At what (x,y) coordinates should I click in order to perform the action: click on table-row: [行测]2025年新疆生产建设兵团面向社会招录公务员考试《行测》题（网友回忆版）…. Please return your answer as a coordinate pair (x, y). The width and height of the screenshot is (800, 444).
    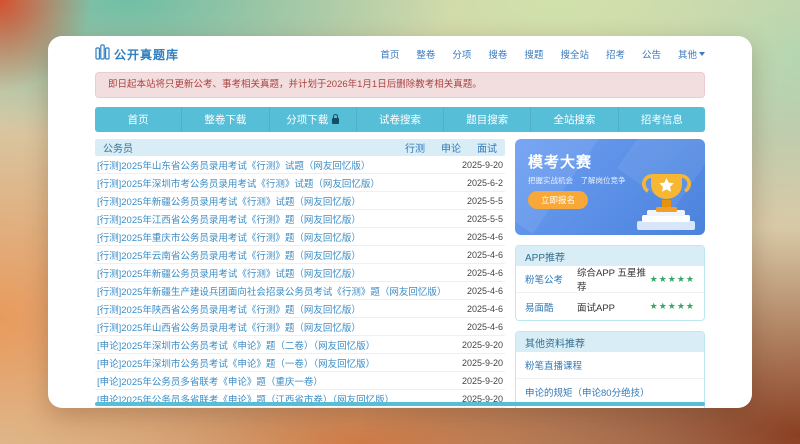
    Looking at the image, I should click on (300, 291).